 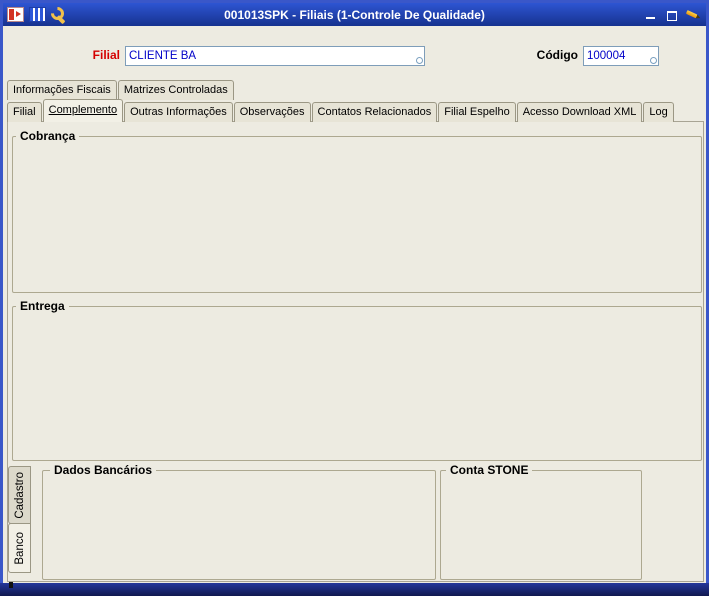 I want to click on side-tab-cadastro-label: Cadastro, so click(x=19, y=495).